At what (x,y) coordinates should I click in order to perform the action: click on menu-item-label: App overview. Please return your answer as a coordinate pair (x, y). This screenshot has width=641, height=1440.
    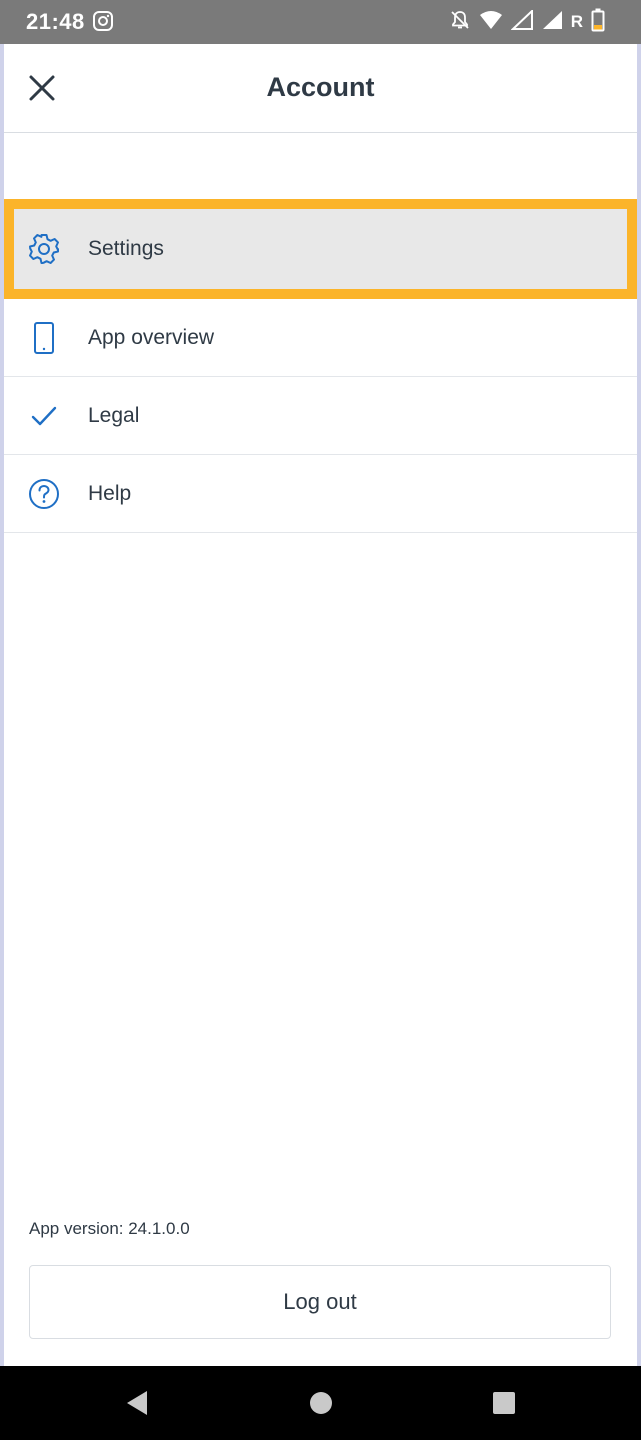
    Looking at the image, I should click on (151, 337).